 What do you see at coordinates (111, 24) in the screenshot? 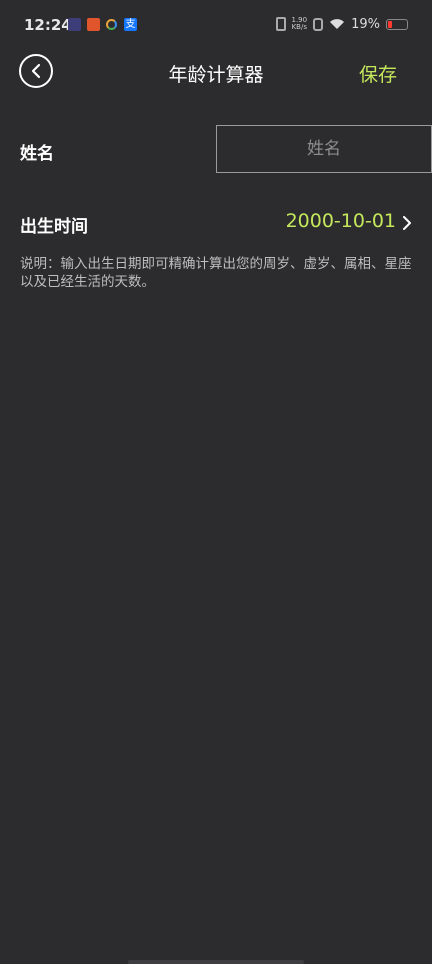
I see `app-ring-icon` at bounding box center [111, 24].